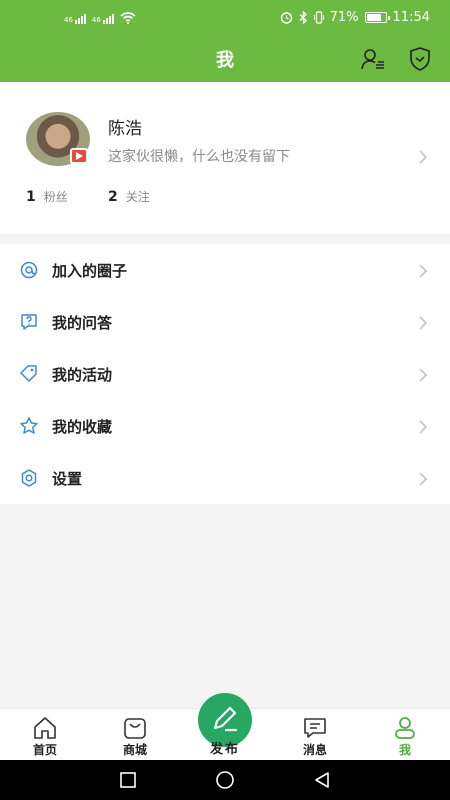  Describe the element at coordinates (82, 375) in the screenshot. I see `menu-item-label: 我的活动` at that location.